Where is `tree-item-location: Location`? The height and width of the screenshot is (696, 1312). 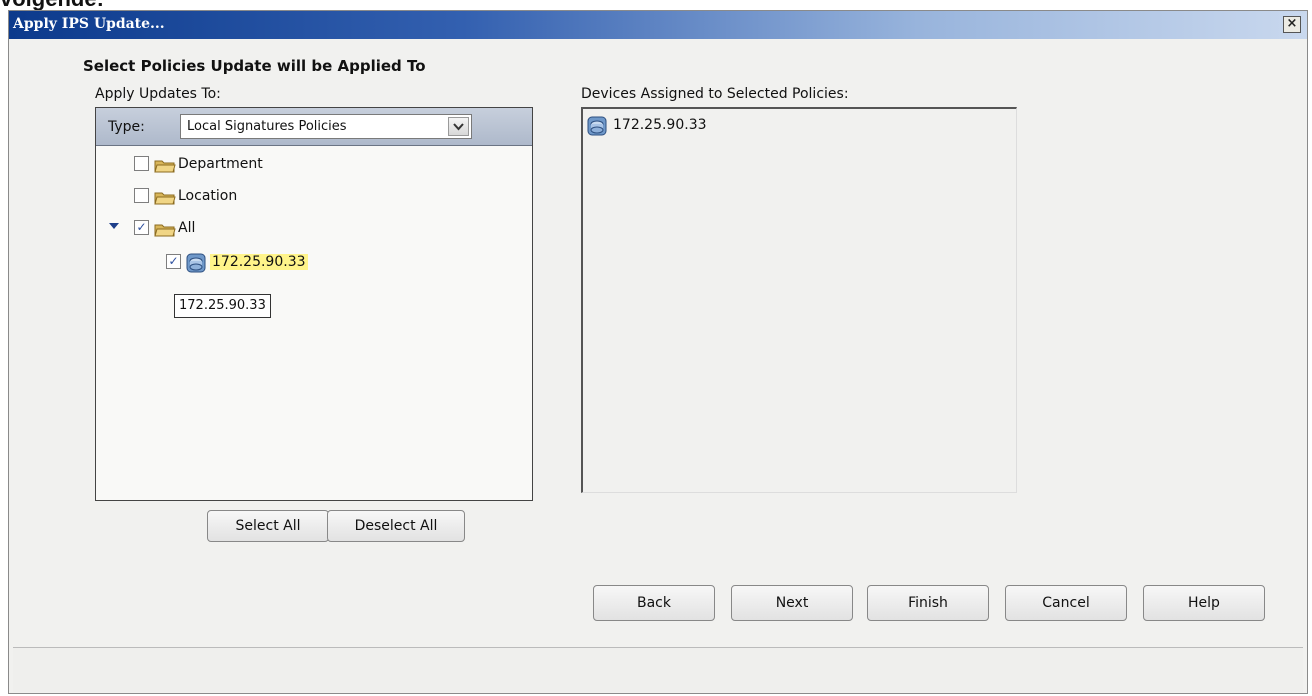
tree-item-location: Location is located at coordinates (234, 197).